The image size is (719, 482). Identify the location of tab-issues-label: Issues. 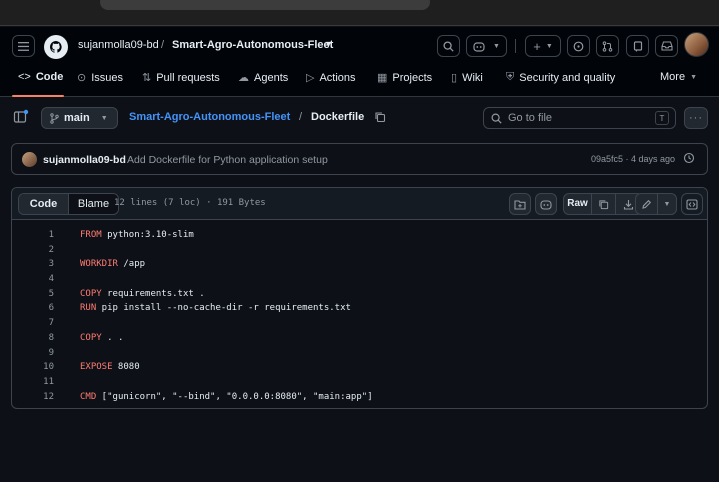
(107, 77).